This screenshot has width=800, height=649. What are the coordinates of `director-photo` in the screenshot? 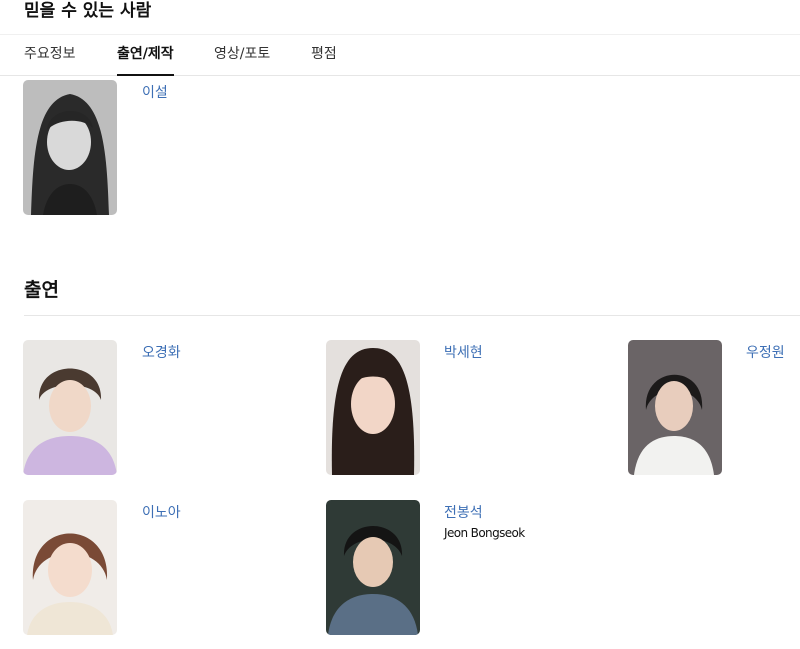 It's located at (70, 147).